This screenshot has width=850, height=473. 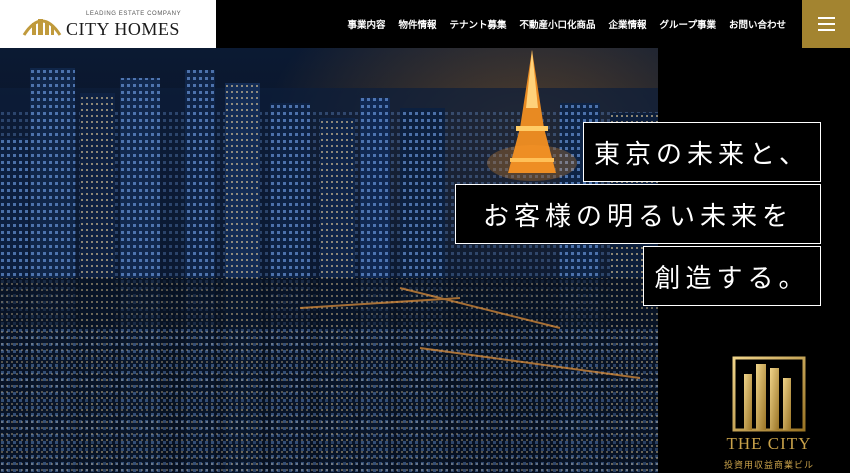 What do you see at coordinates (366, 24) in the screenshot?
I see `nav-business: 事業内容` at bounding box center [366, 24].